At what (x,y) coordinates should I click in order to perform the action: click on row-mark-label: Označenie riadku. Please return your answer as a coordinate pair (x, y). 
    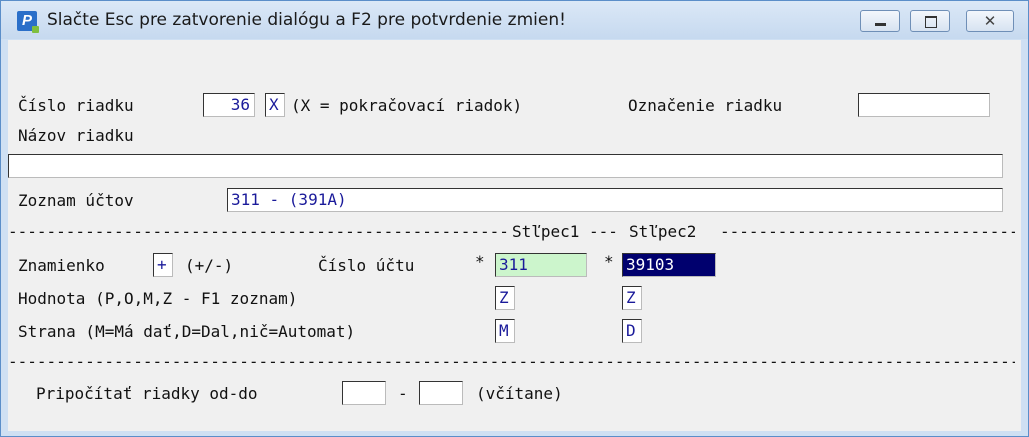
    Looking at the image, I should click on (705, 105).